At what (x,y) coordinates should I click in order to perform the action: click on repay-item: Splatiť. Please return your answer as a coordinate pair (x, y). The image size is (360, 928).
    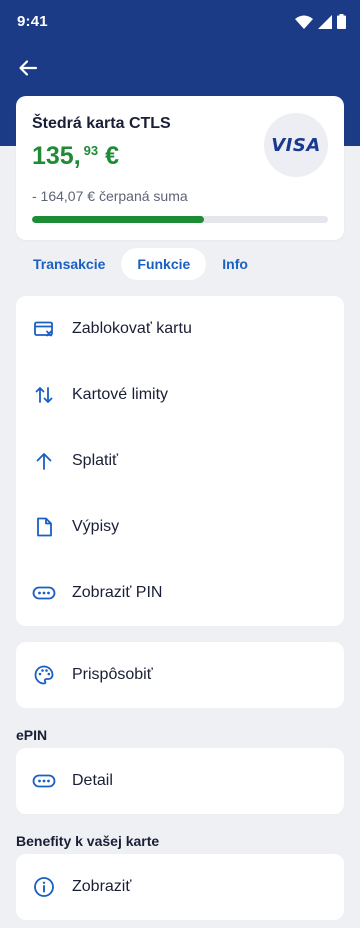
    Looking at the image, I should click on (180, 461).